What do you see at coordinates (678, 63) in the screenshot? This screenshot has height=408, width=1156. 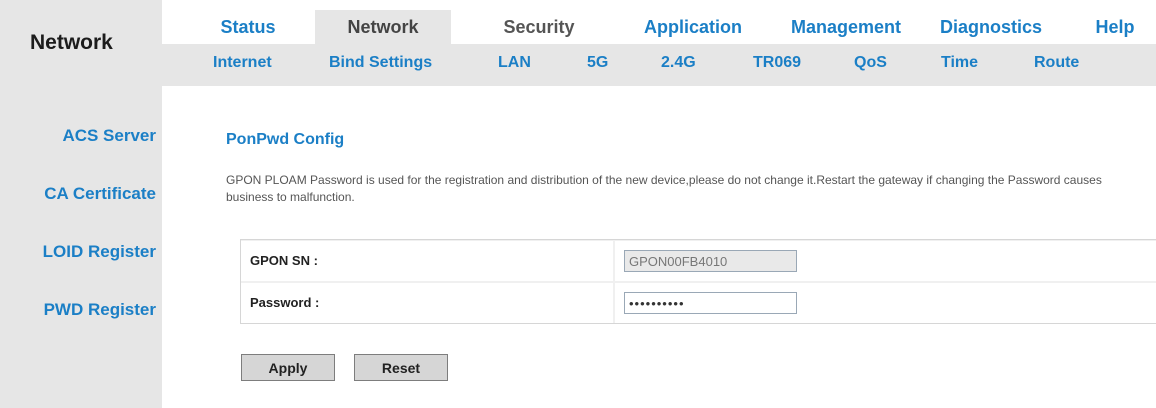 I see `sub-tab-2-4g: 2.4G` at bounding box center [678, 63].